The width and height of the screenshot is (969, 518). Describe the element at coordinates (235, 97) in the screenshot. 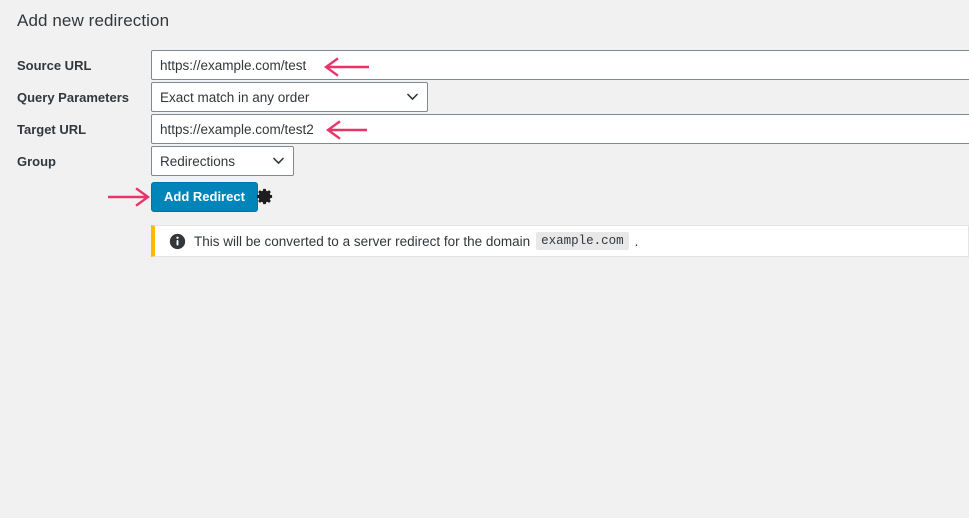

I see `query-parameters-selected-value: Exact match in any order` at that location.